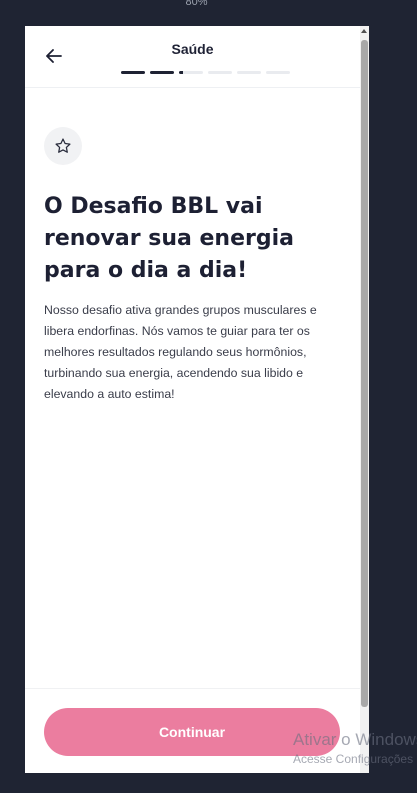 This screenshot has height=793, width=417. Describe the element at coordinates (205, 72) in the screenshot. I see `step-progress-indicator` at that location.